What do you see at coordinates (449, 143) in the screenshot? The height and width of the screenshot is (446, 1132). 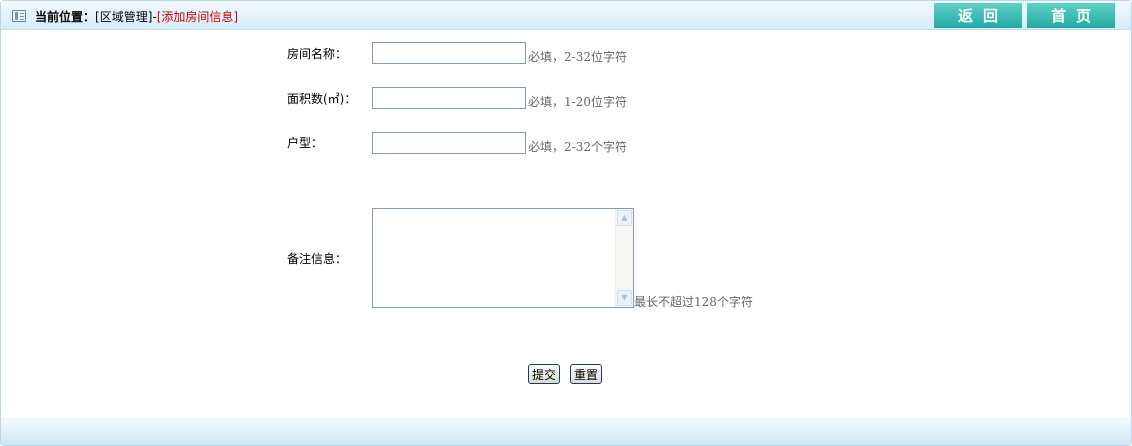 I see `layout-input` at bounding box center [449, 143].